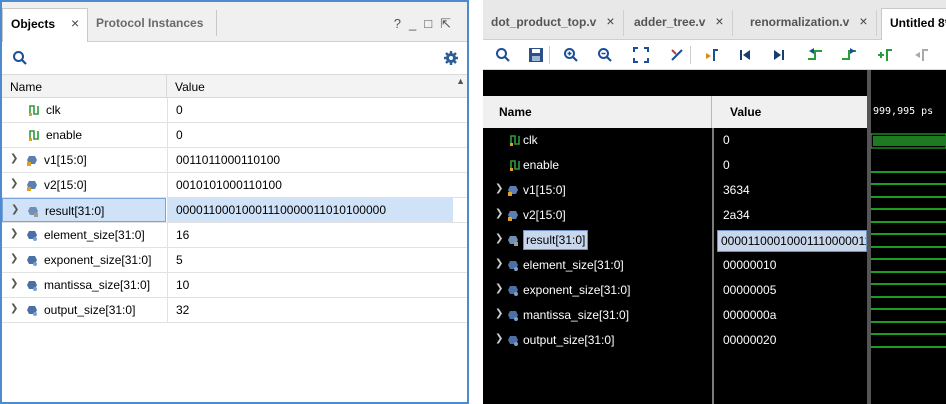 This screenshot has width=946, height=404. Describe the element at coordinates (679, 23) in the screenshot. I see `tab-adder-tree: adder_tree.v ×` at that location.